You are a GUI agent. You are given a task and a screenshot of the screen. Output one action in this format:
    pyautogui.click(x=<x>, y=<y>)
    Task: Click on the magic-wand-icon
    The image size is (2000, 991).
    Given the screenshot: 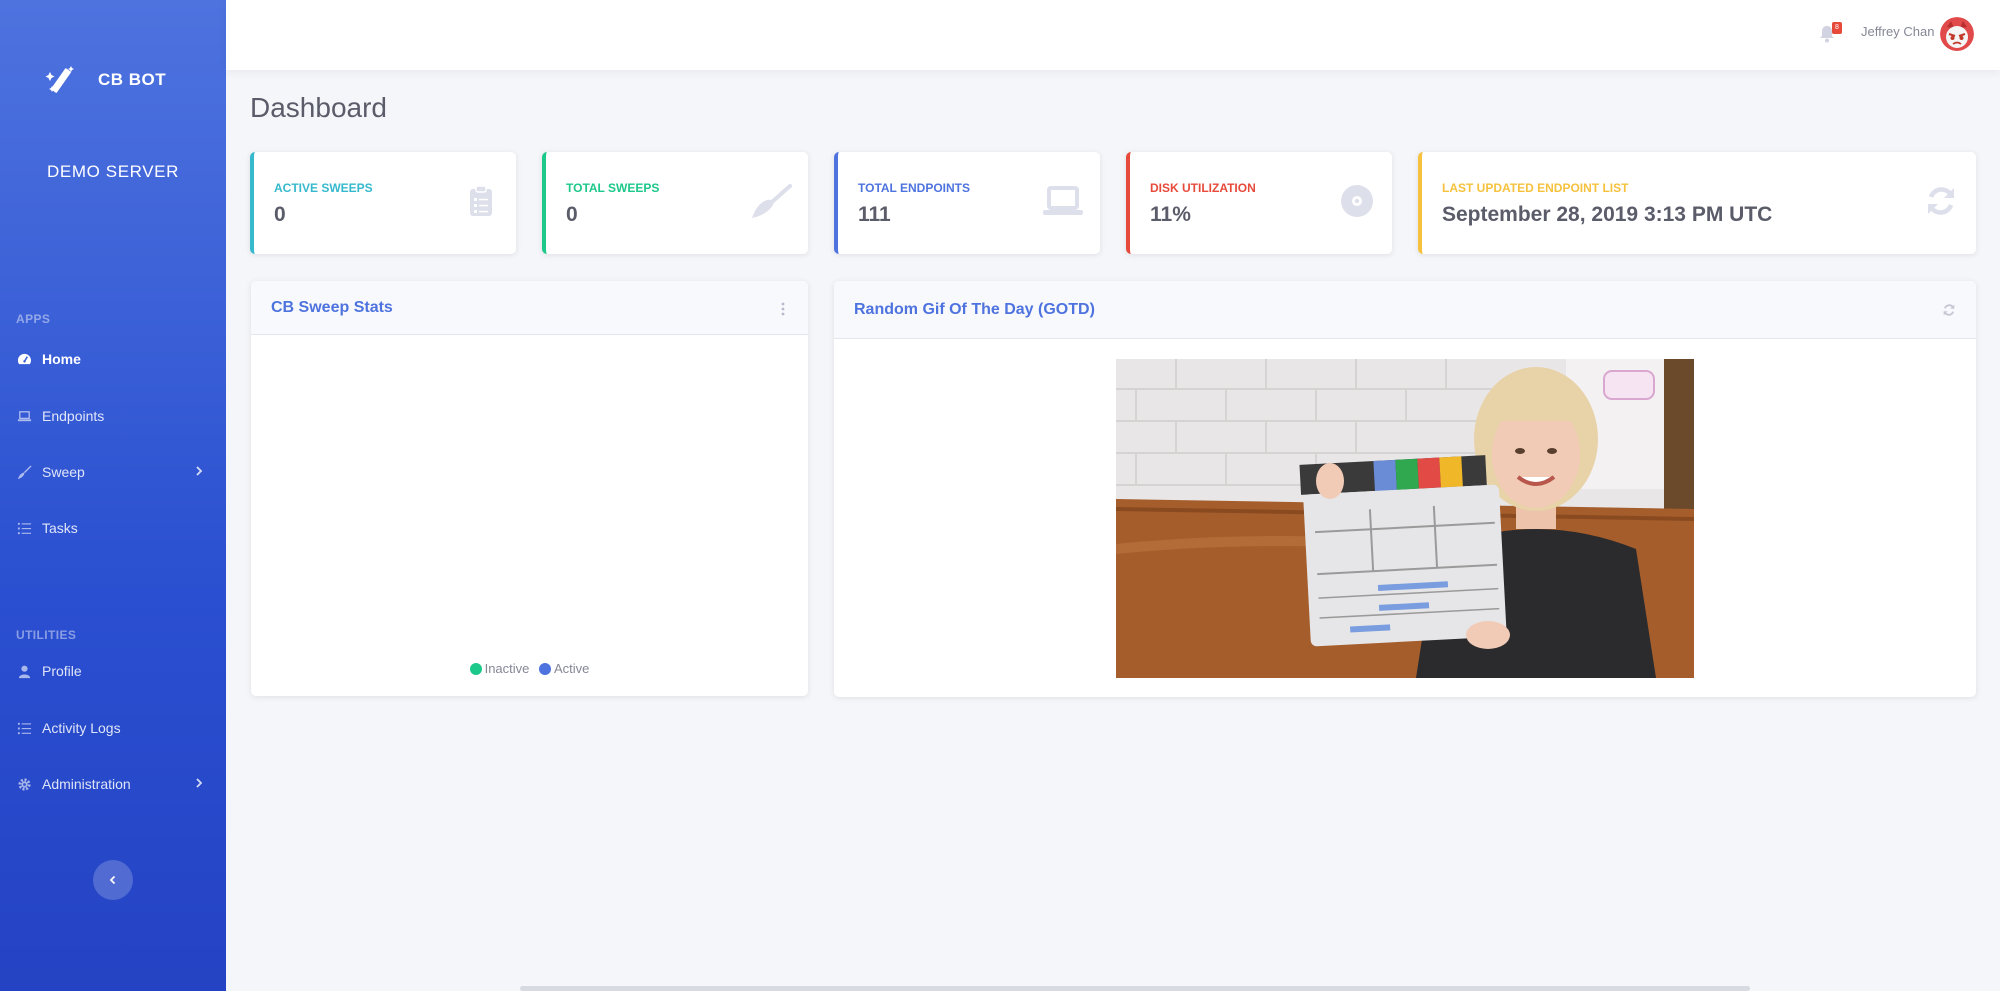 What is the action you would take?
    pyautogui.click(x=59, y=79)
    